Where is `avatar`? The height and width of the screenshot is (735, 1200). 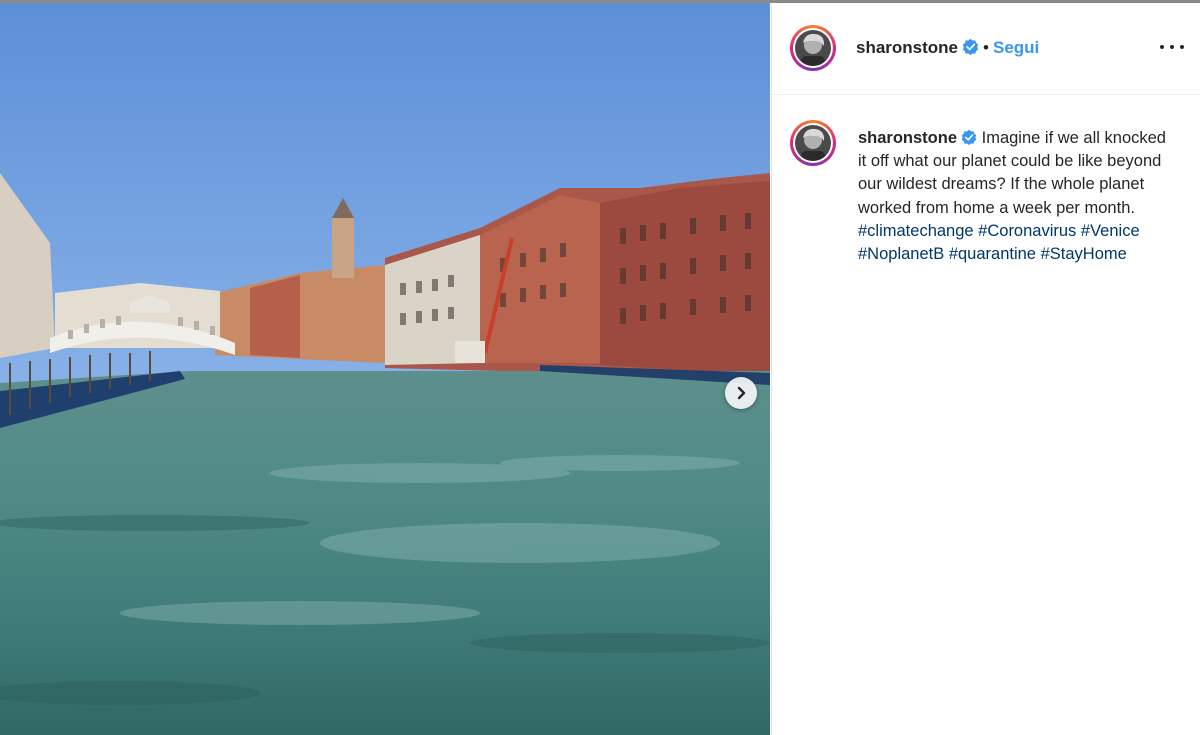 avatar is located at coordinates (813, 48).